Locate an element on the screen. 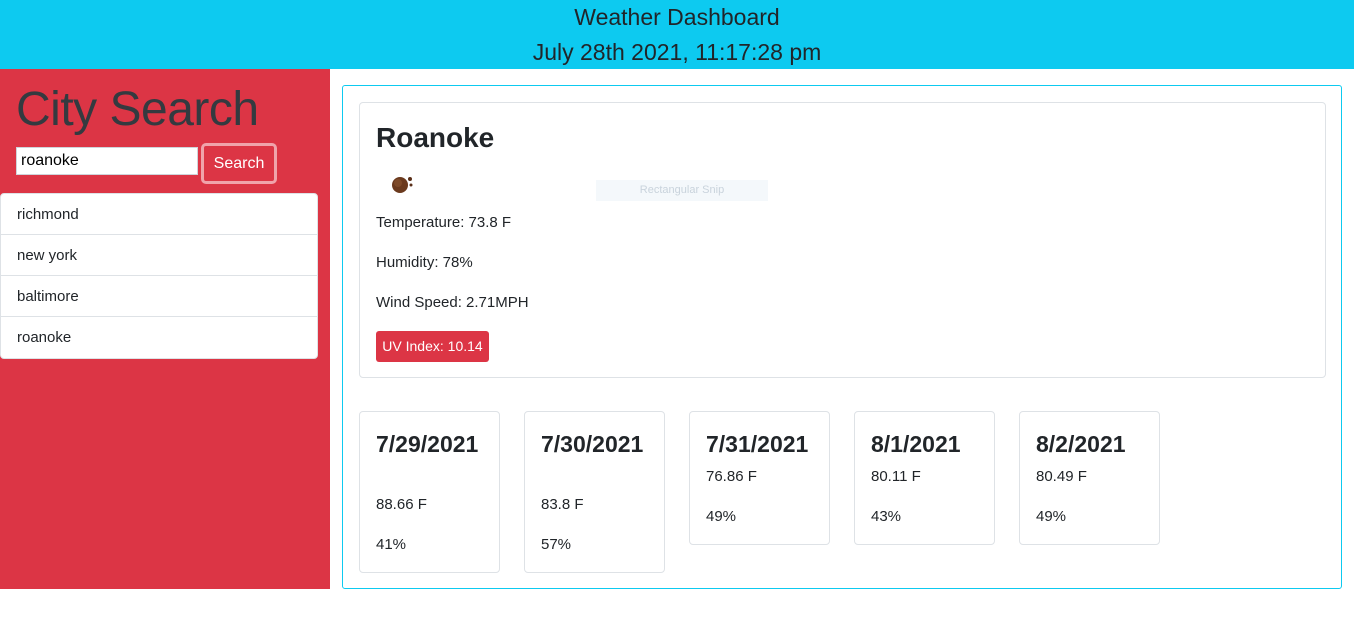  forecast-temp: 88.66 F is located at coordinates (401, 504).